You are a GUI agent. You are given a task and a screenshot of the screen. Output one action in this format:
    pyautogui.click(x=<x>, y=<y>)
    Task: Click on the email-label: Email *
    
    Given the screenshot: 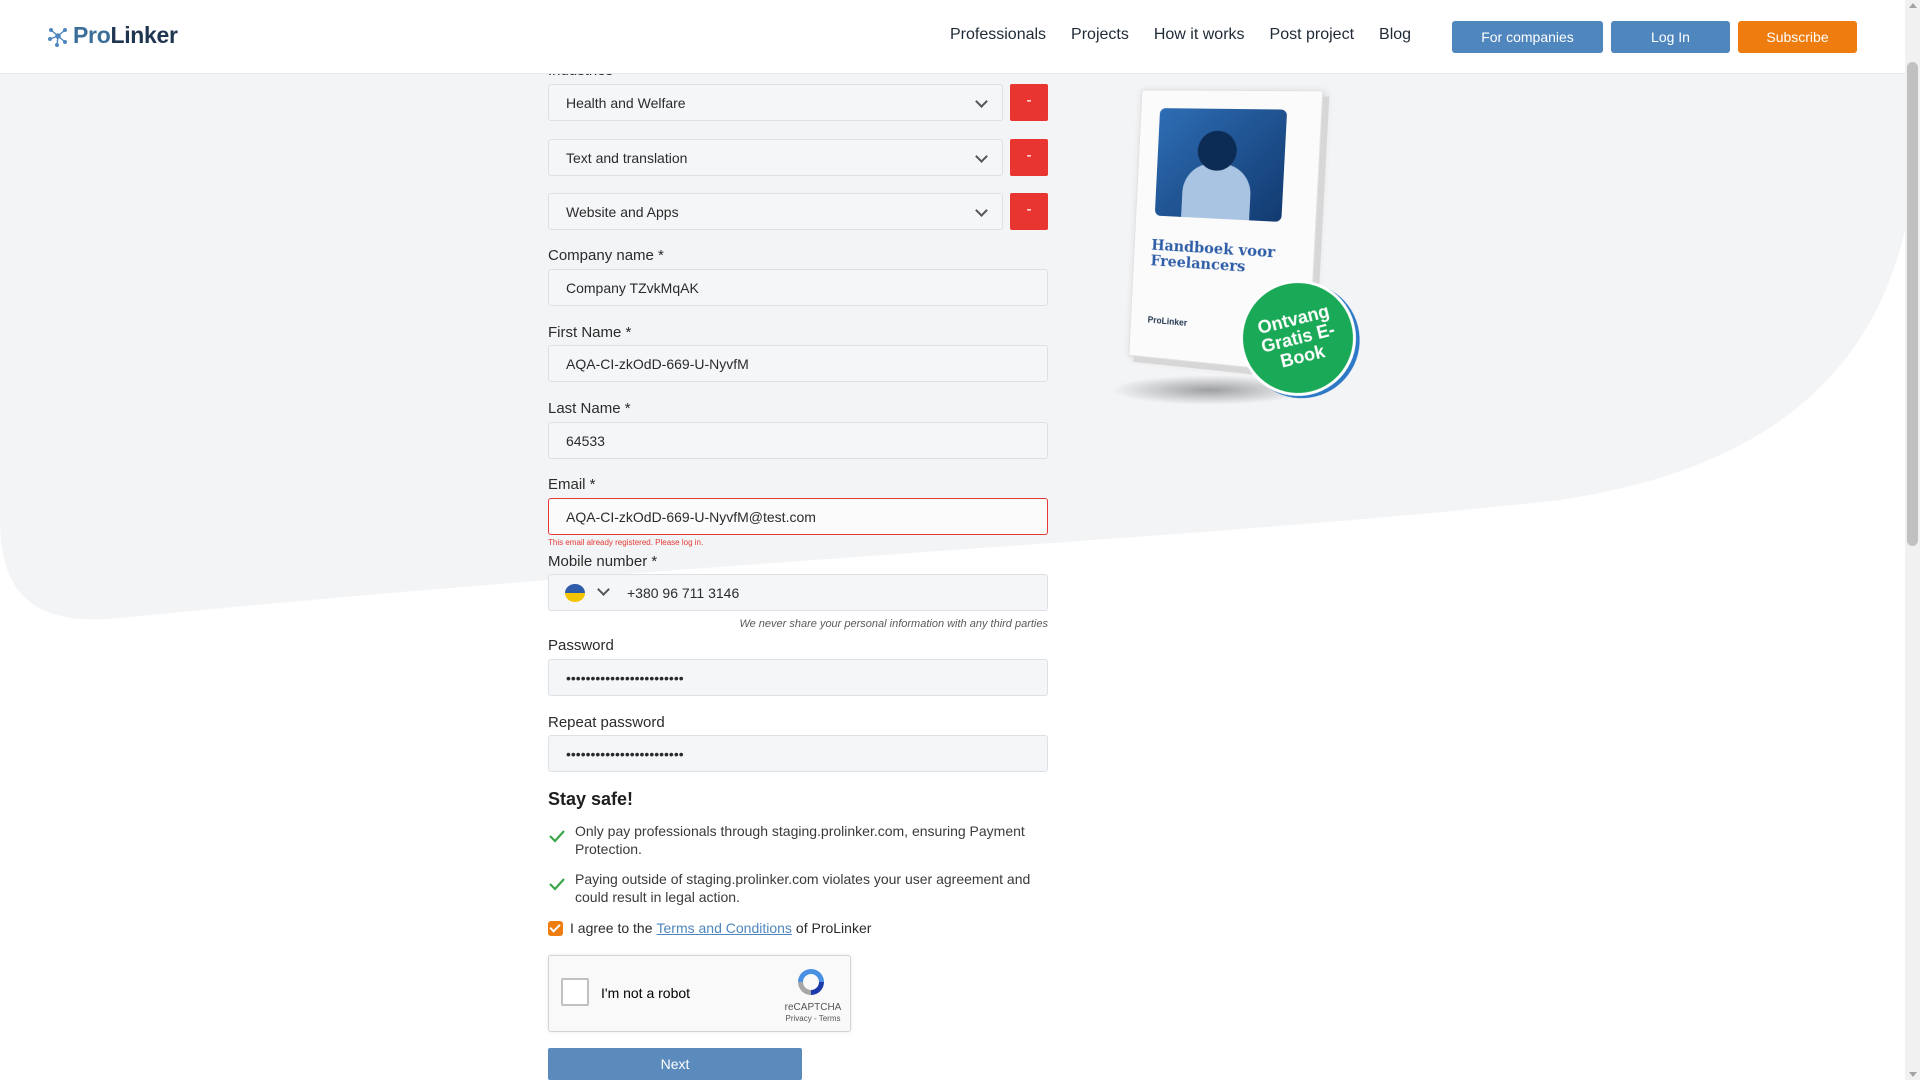 What is the action you would take?
    pyautogui.click(x=572, y=484)
    